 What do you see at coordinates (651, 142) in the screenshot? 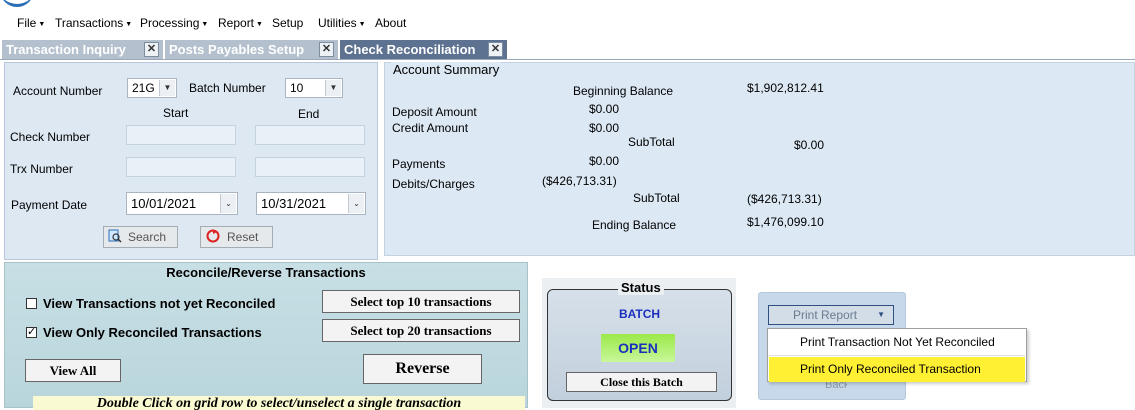
I see `subtotal-credits-label: SubTotal` at bounding box center [651, 142].